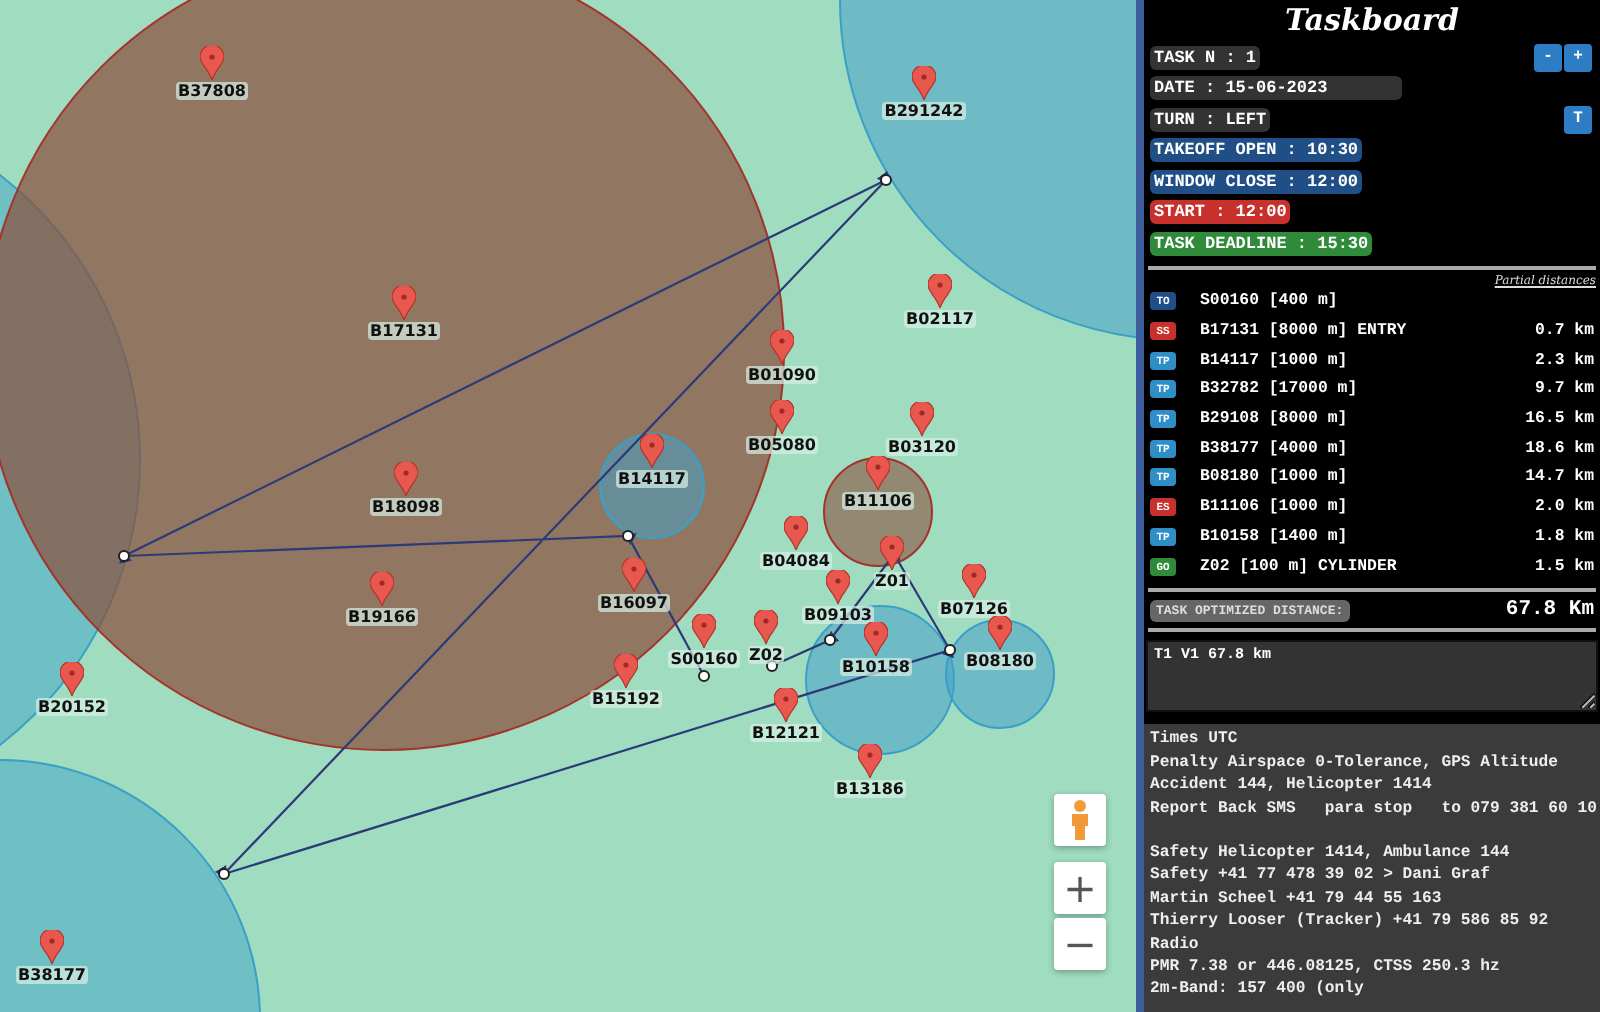  What do you see at coordinates (1559, 477) in the screenshot?
I see `partial-distance: 14.7 km` at bounding box center [1559, 477].